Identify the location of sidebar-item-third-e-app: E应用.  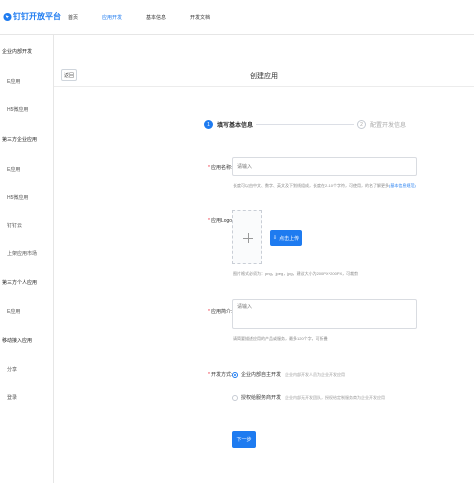
(13, 169).